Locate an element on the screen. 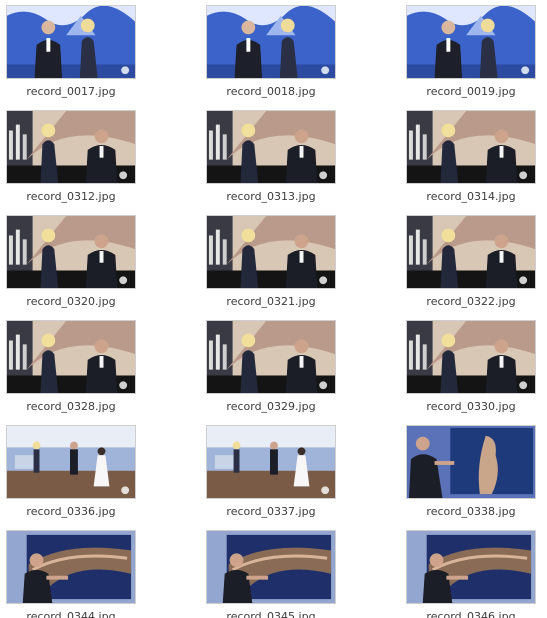 The width and height of the screenshot is (547, 618). file-name-label: record_0345.jpg is located at coordinates (271, 614).